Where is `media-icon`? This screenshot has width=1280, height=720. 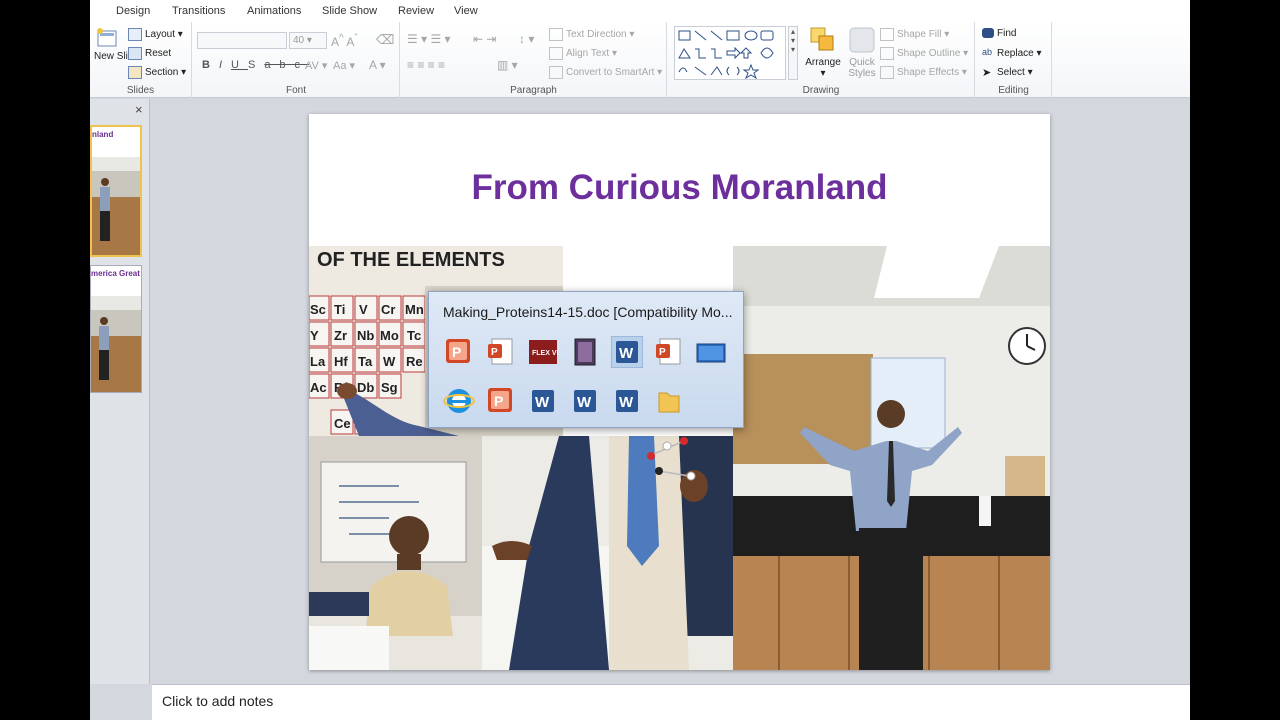 media-icon is located at coordinates (585, 352).